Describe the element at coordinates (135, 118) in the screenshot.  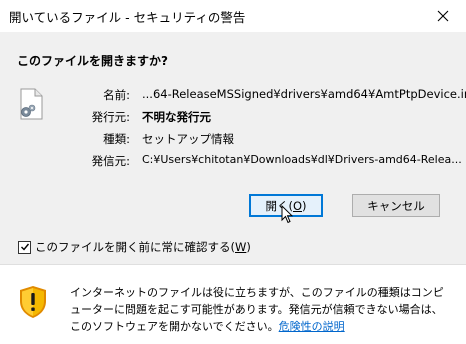
I see `detail-publisher-row: 発行元: 不明な発行元` at that location.